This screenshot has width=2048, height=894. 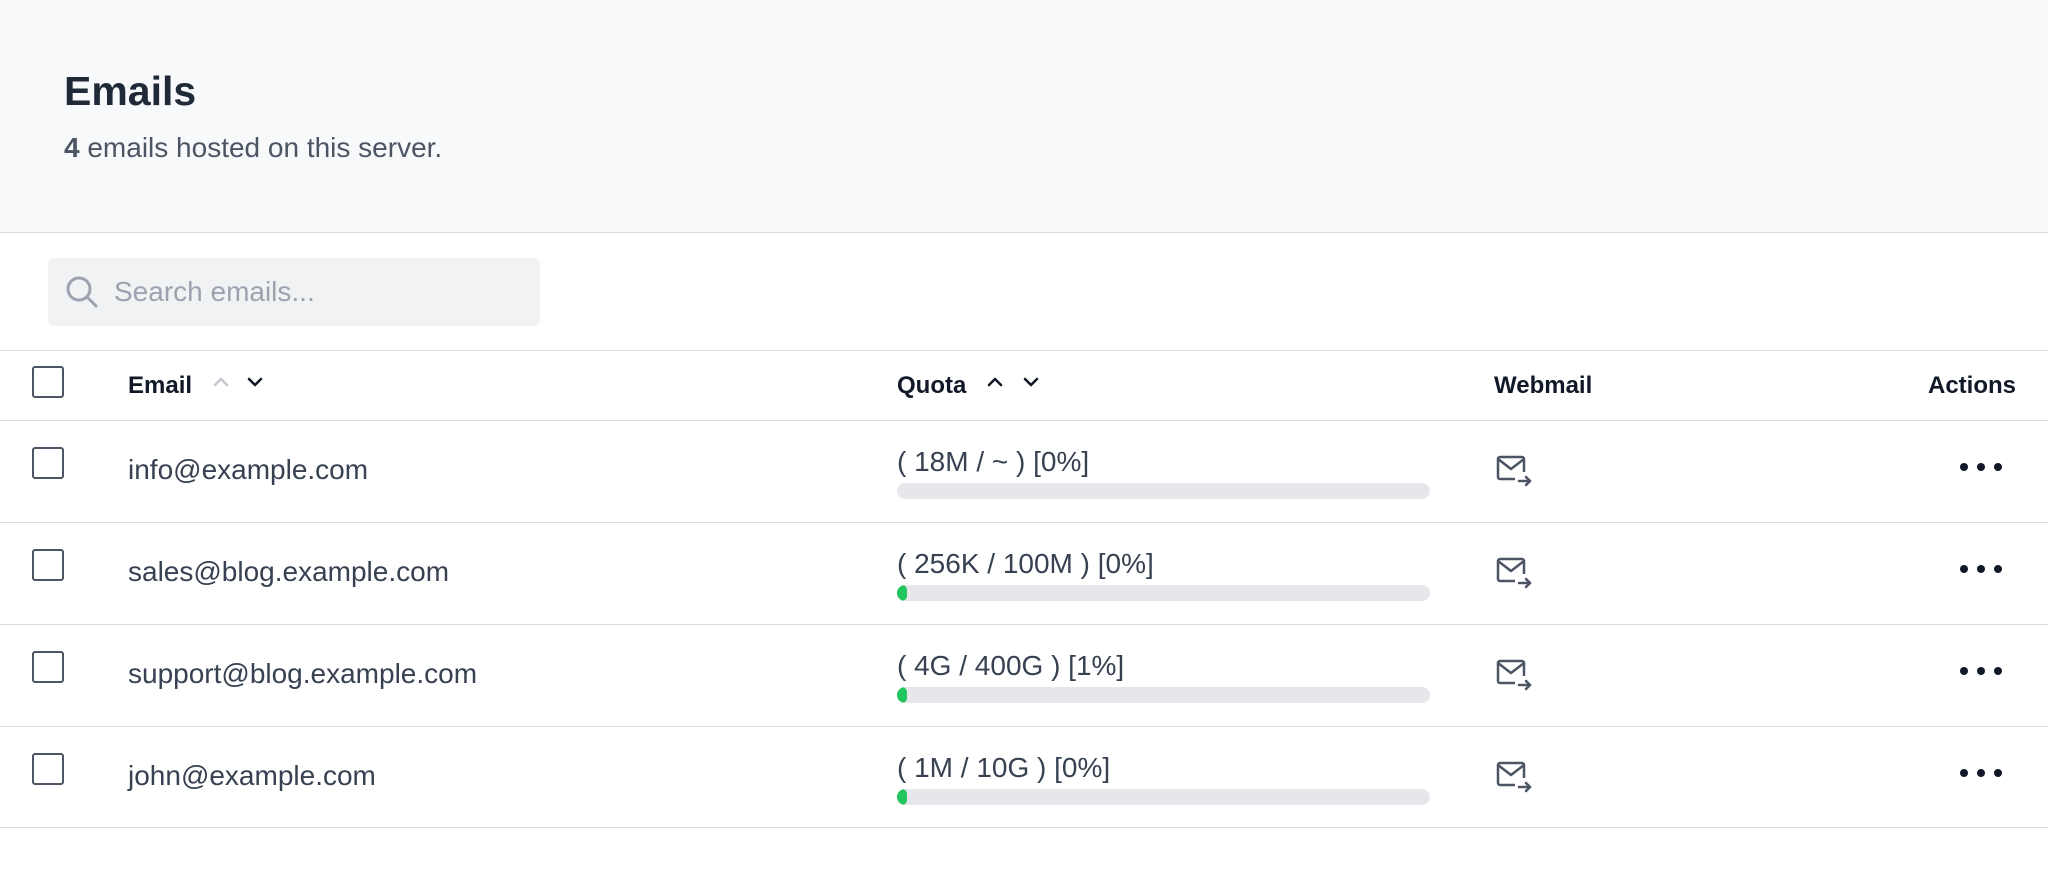 I want to click on search-box, so click(x=294, y=292).